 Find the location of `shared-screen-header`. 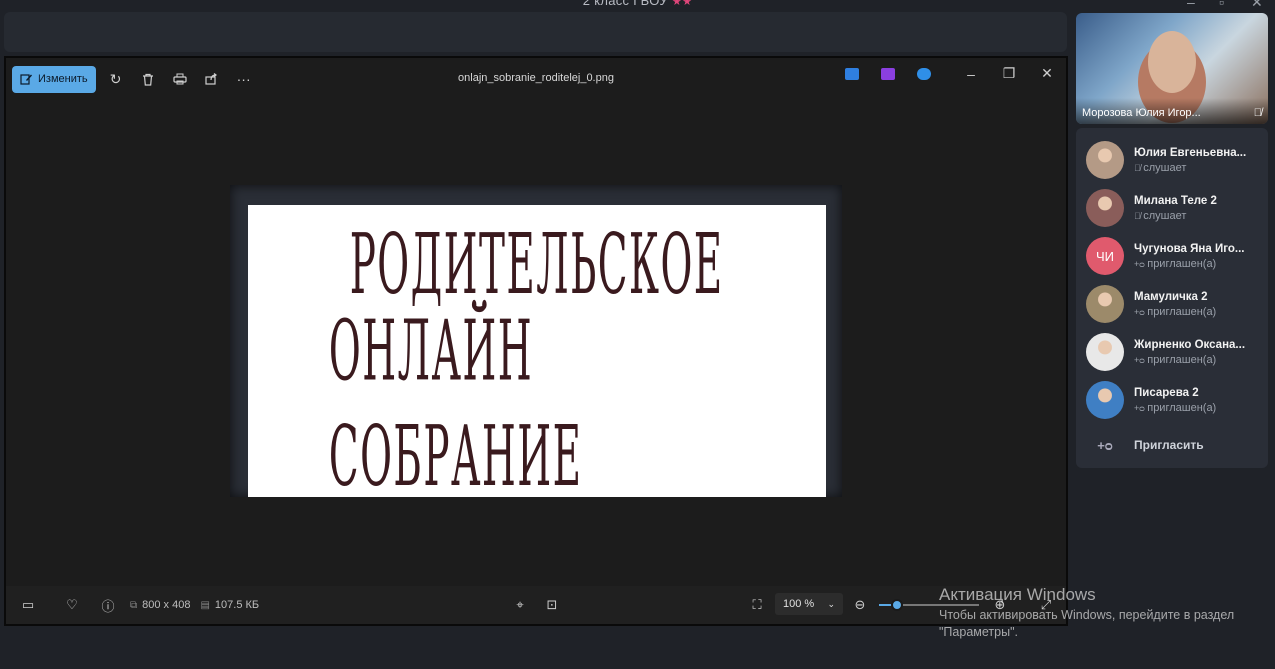

shared-screen-header is located at coordinates (535, 32).